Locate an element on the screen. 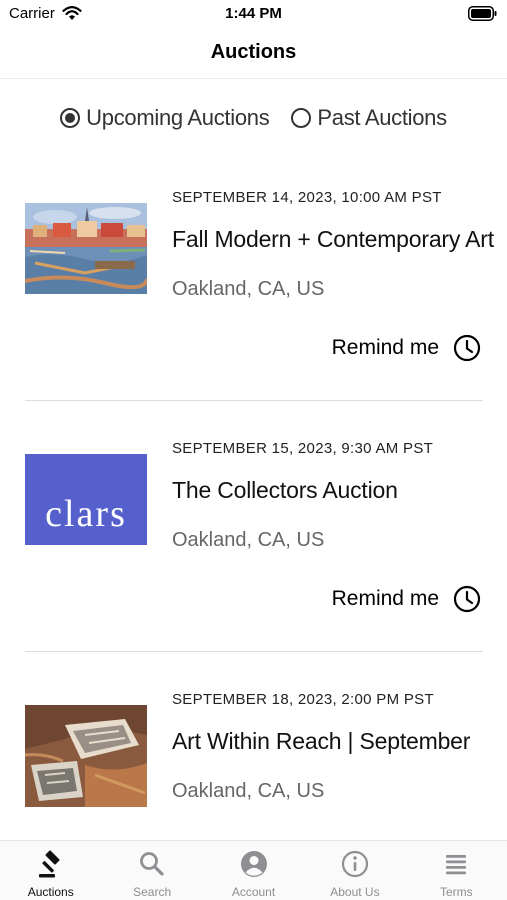 This screenshot has height=900, width=507. auction-filter: Upcoming Auctions Past Auctions is located at coordinates (253, 118).